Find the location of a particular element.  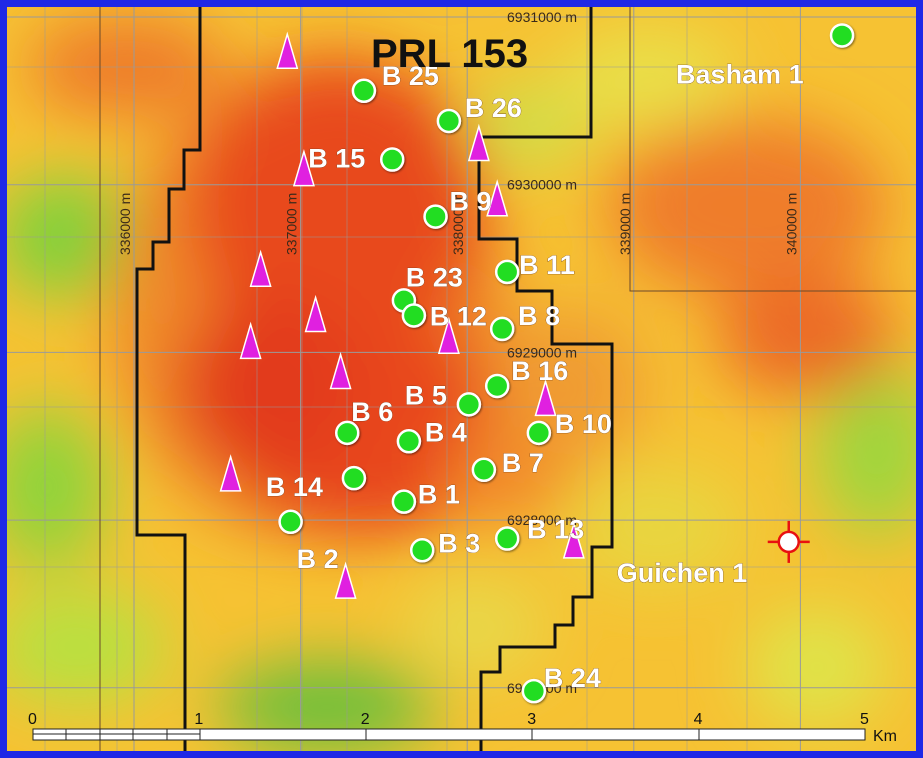

well-label: B 14 is located at coordinates (294, 487).